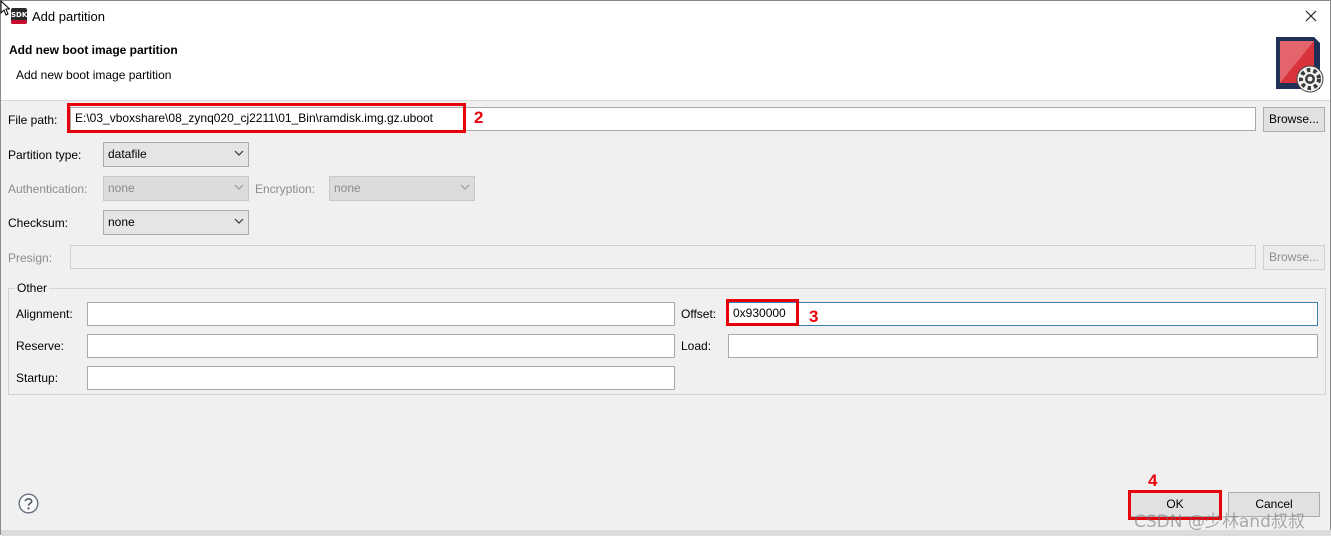 The image size is (1331, 536). Describe the element at coordinates (93, 50) in the screenshot. I see `header-title: Add new boot image partition` at that location.